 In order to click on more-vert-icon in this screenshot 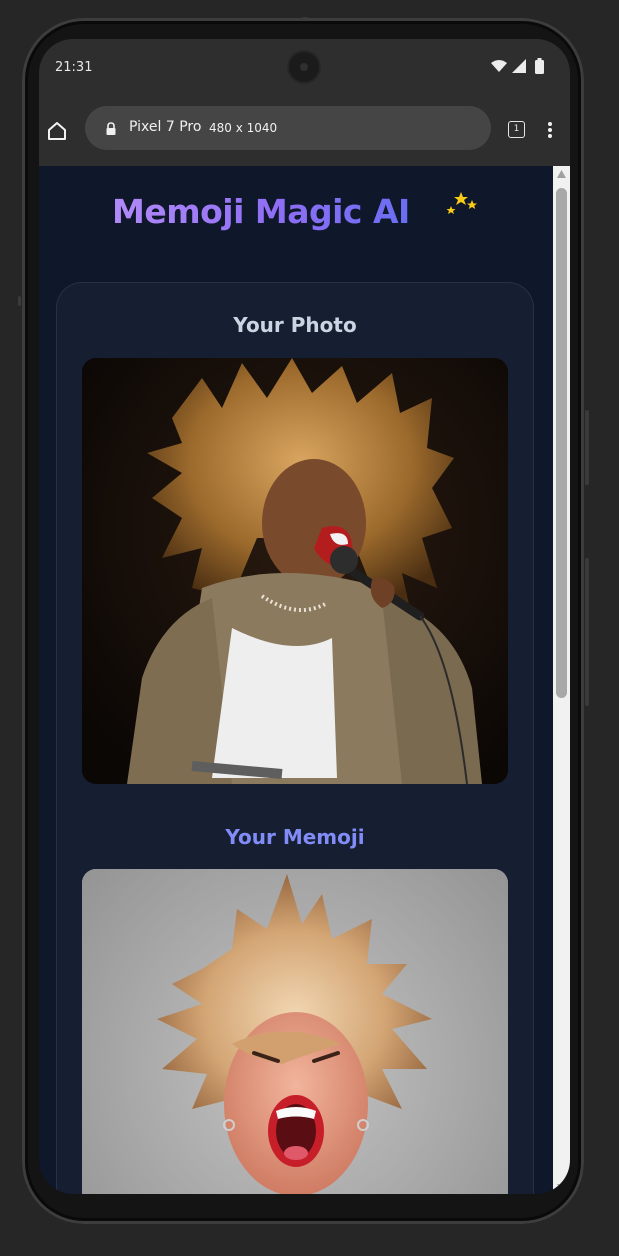, I will do `click(550, 130)`.